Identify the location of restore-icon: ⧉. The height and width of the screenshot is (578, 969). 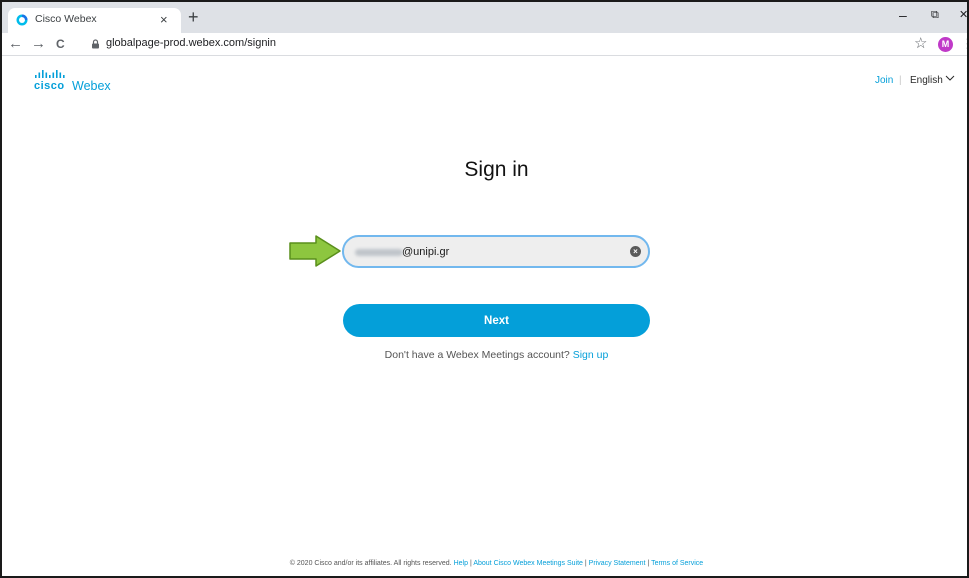
(935, 15).